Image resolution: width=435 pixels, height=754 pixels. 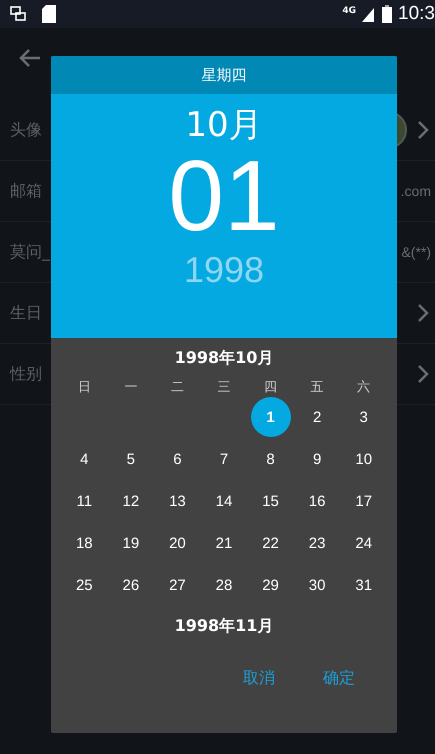 I want to click on day-cell: 6, so click(x=177, y=459).